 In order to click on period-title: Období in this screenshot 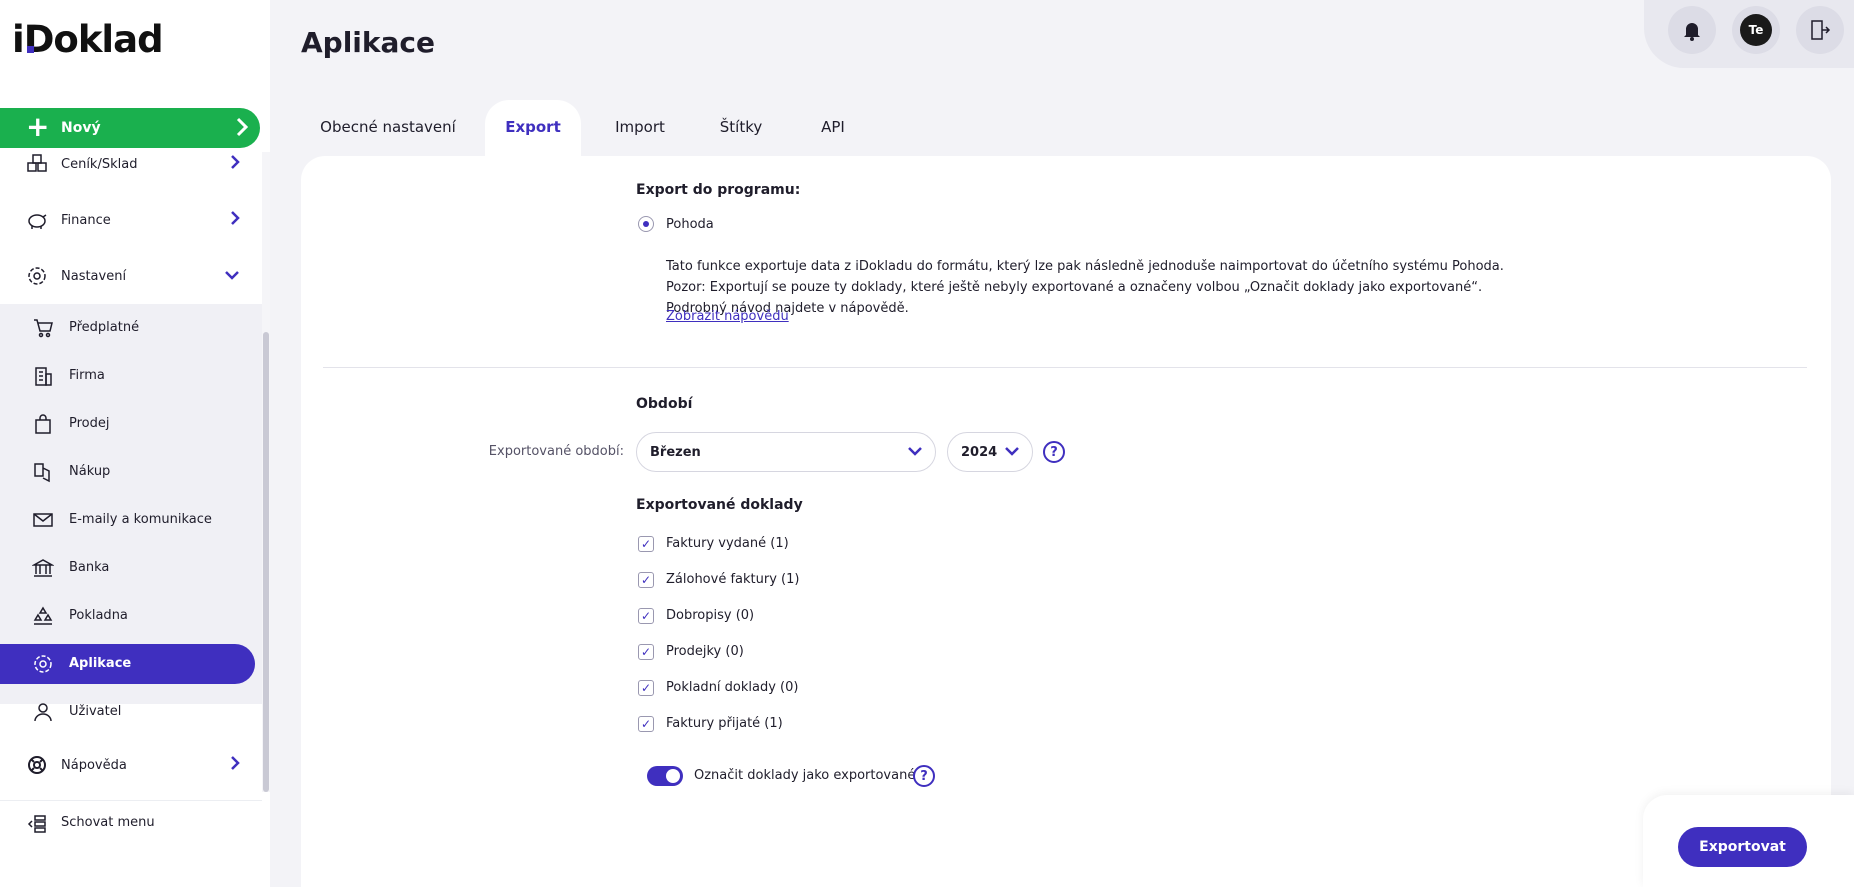, I will do `click(664, 404)`.